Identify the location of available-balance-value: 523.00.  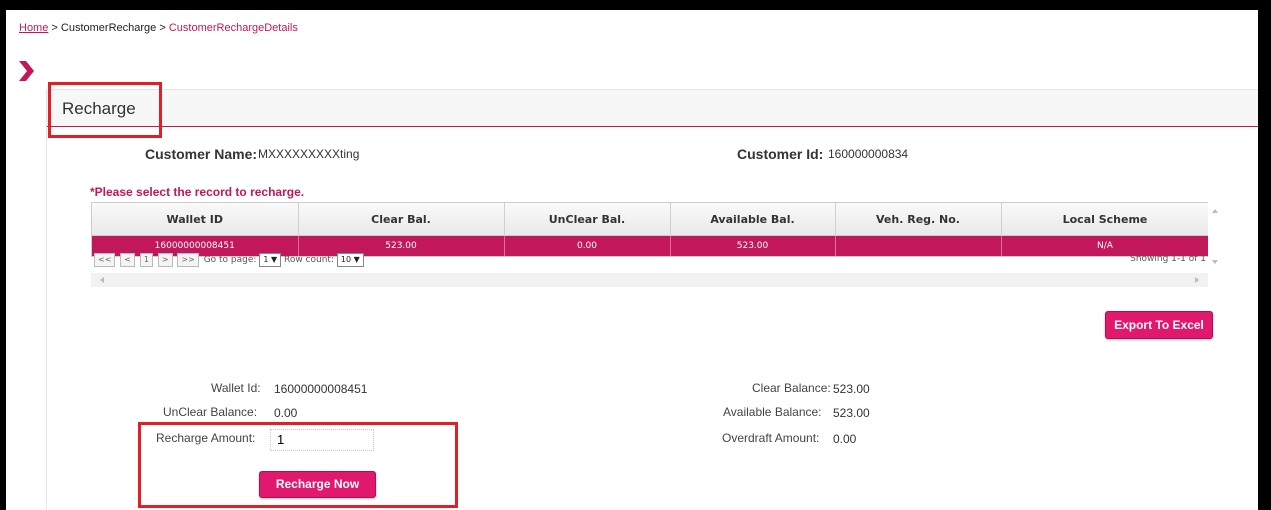
(851, 413).